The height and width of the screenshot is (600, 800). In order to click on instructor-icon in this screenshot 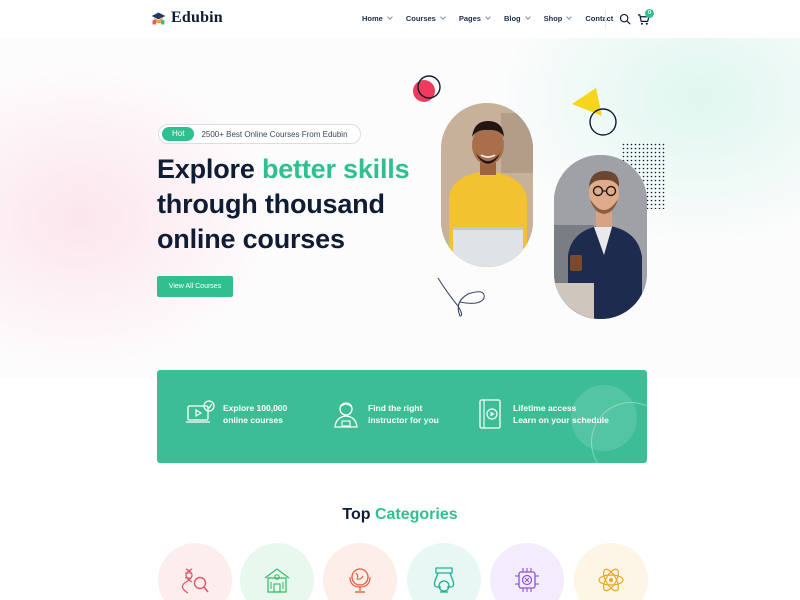, I will do `click(346, 415)`.